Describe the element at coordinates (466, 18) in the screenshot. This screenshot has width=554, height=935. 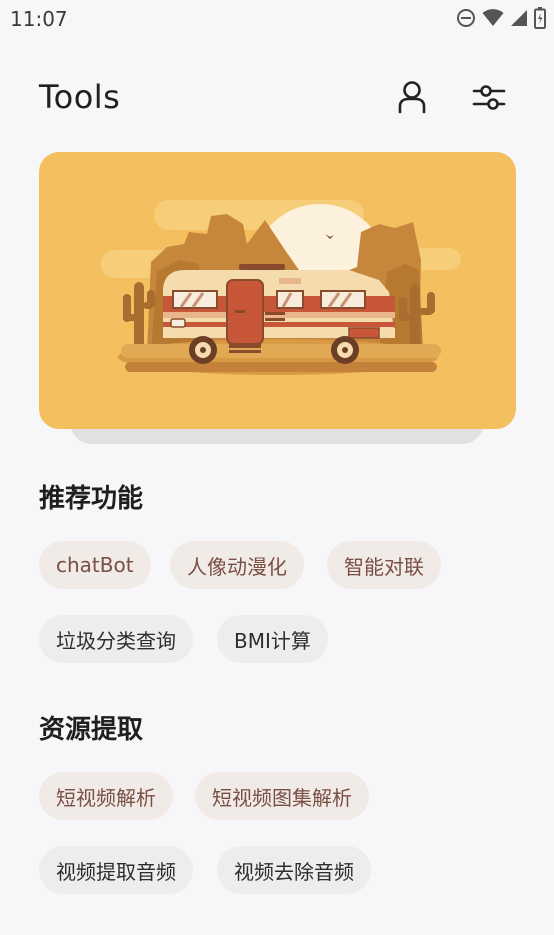
I see `do-not-disturb-icon` at that location.